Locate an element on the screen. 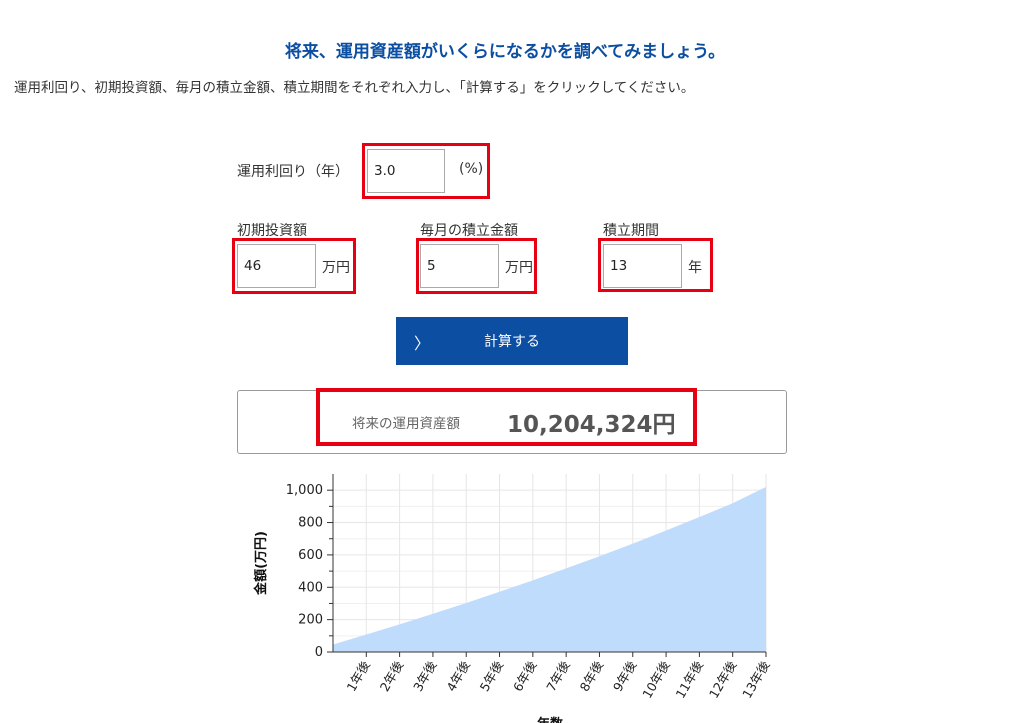 The width and height of the screenshot is (1024, 723). area-series is located at coordinates (549, 569).